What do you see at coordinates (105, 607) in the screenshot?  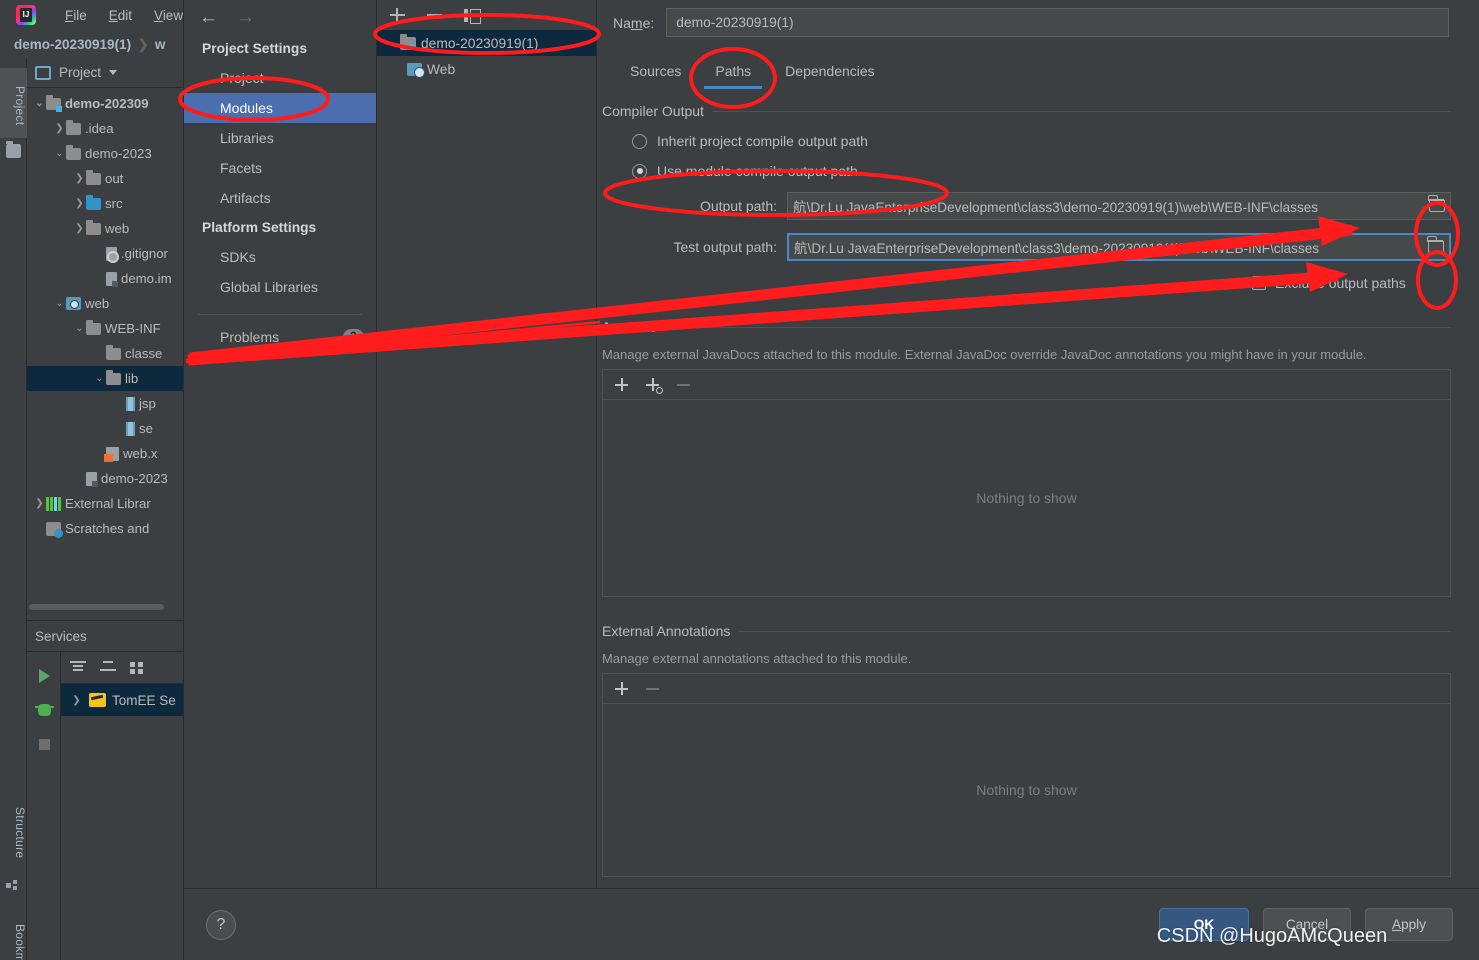 I see `project-tree-hscrollbar` at bounding box center [105, 607].